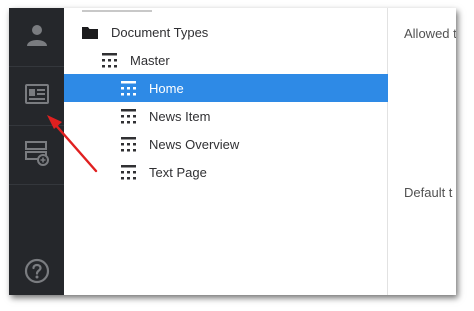  What do you see at coordinates (166, 88) in the screenshot?
I see `tree-item-label: Home` at bounding box center [166, 88].